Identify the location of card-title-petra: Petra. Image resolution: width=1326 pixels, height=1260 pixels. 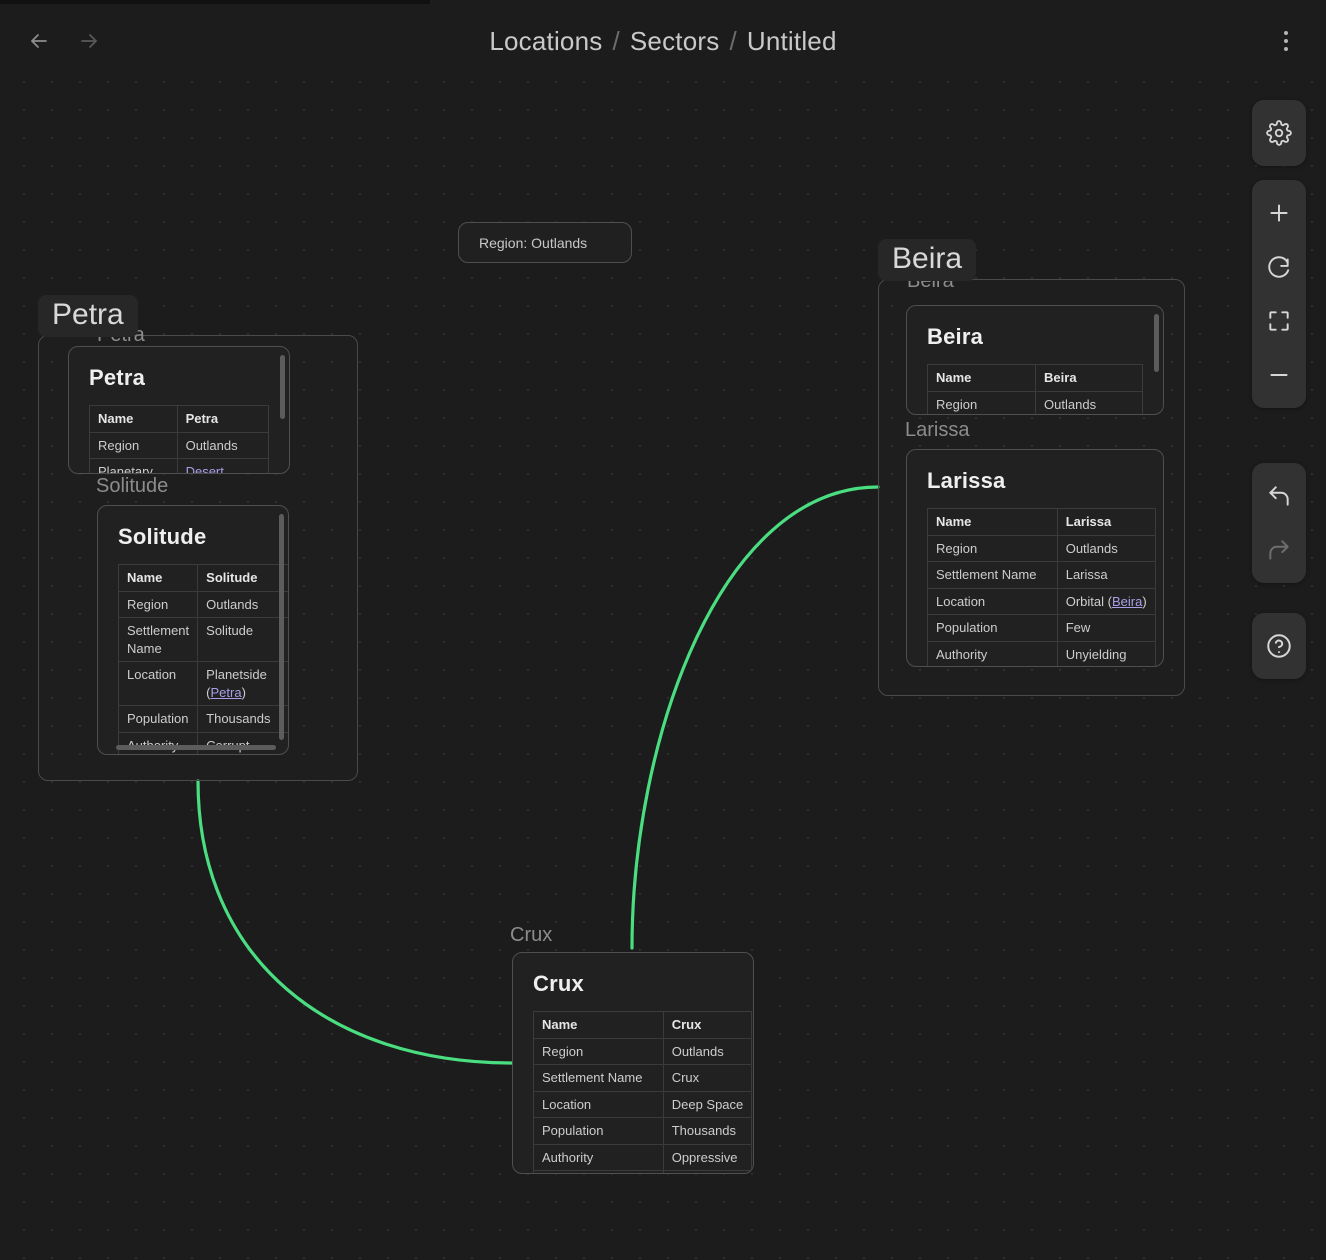
(117, 377).